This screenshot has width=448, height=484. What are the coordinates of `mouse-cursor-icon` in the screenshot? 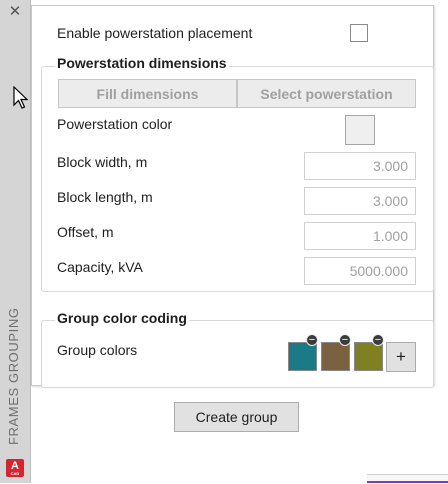 It's located at (21, 97).